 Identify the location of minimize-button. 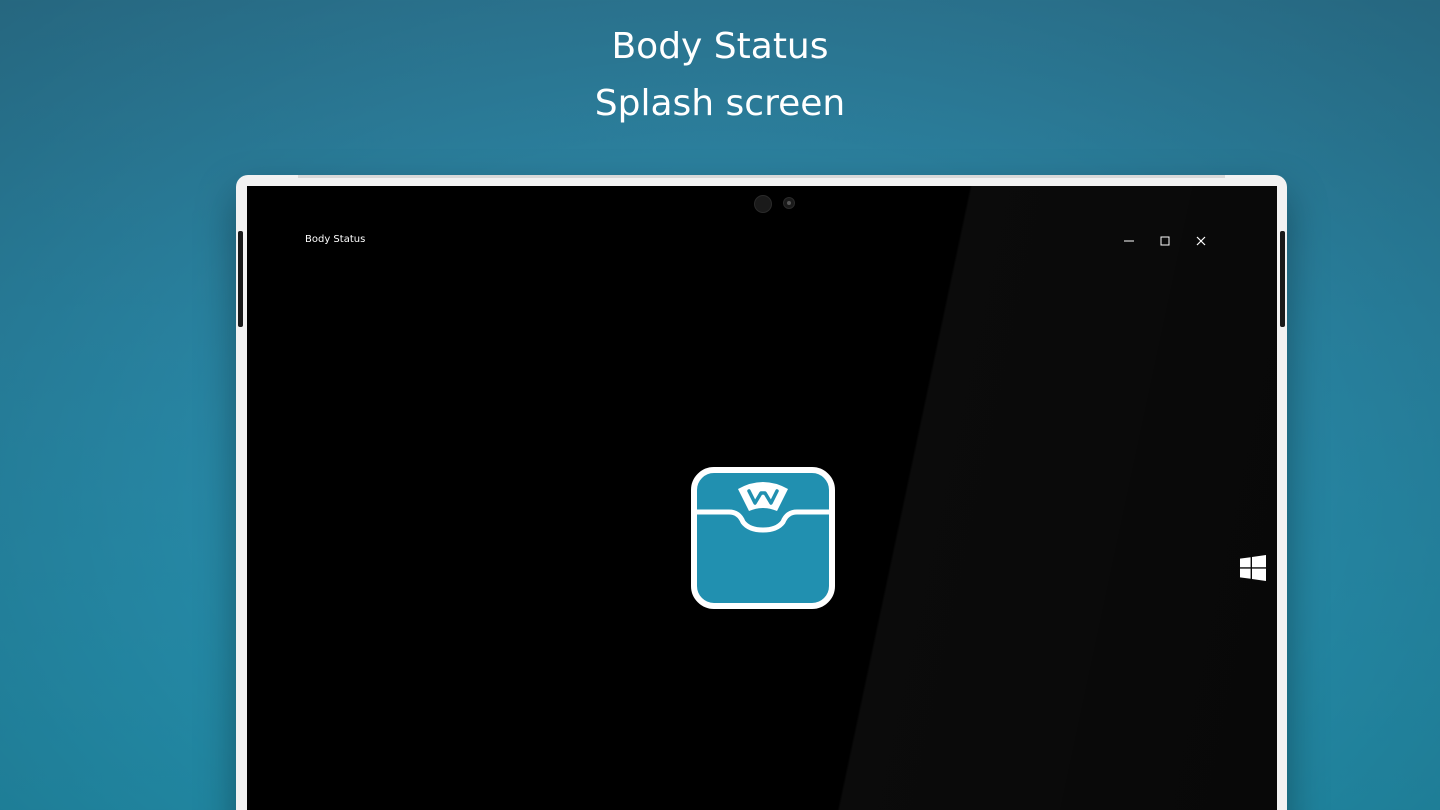
(1129, 241).